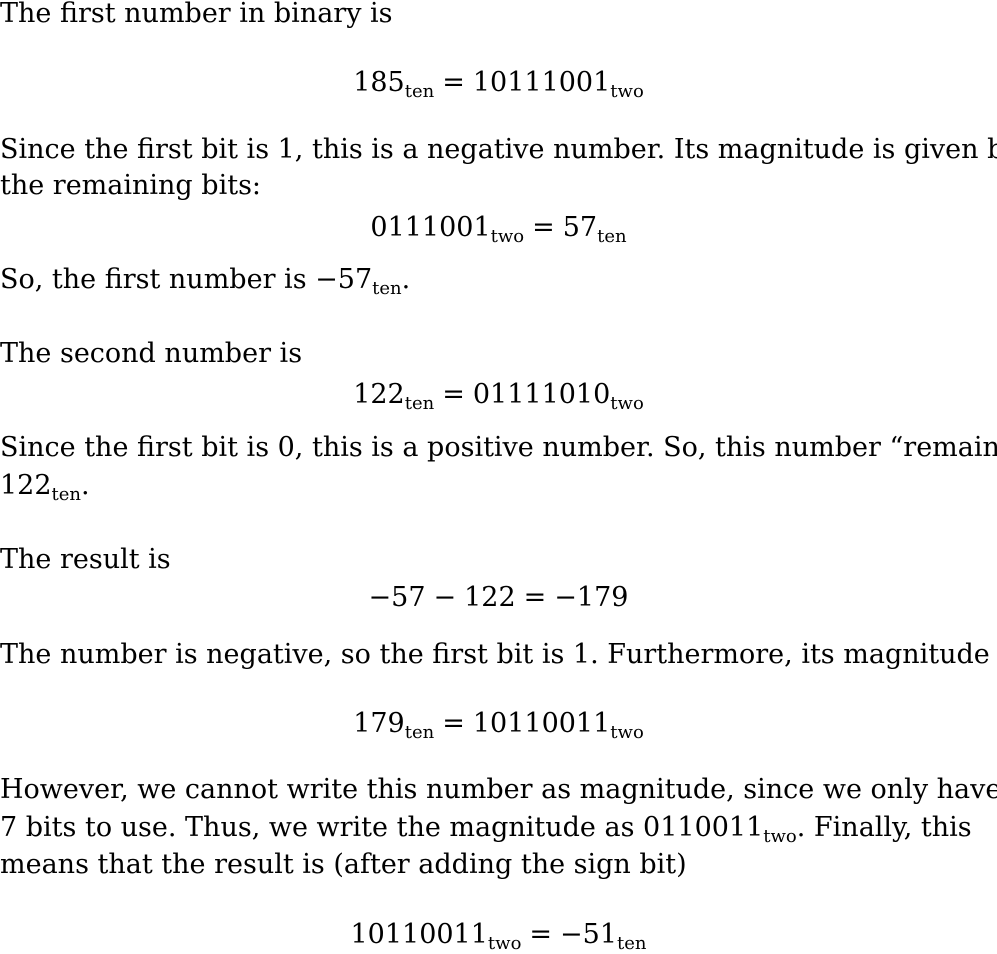 The height and width of the screenshot is (954, 997). What do you see at coordinates (627, 91) in the screenshot?
I see `eq1-rhs-subscript: two` at bounding box center [627, 91].